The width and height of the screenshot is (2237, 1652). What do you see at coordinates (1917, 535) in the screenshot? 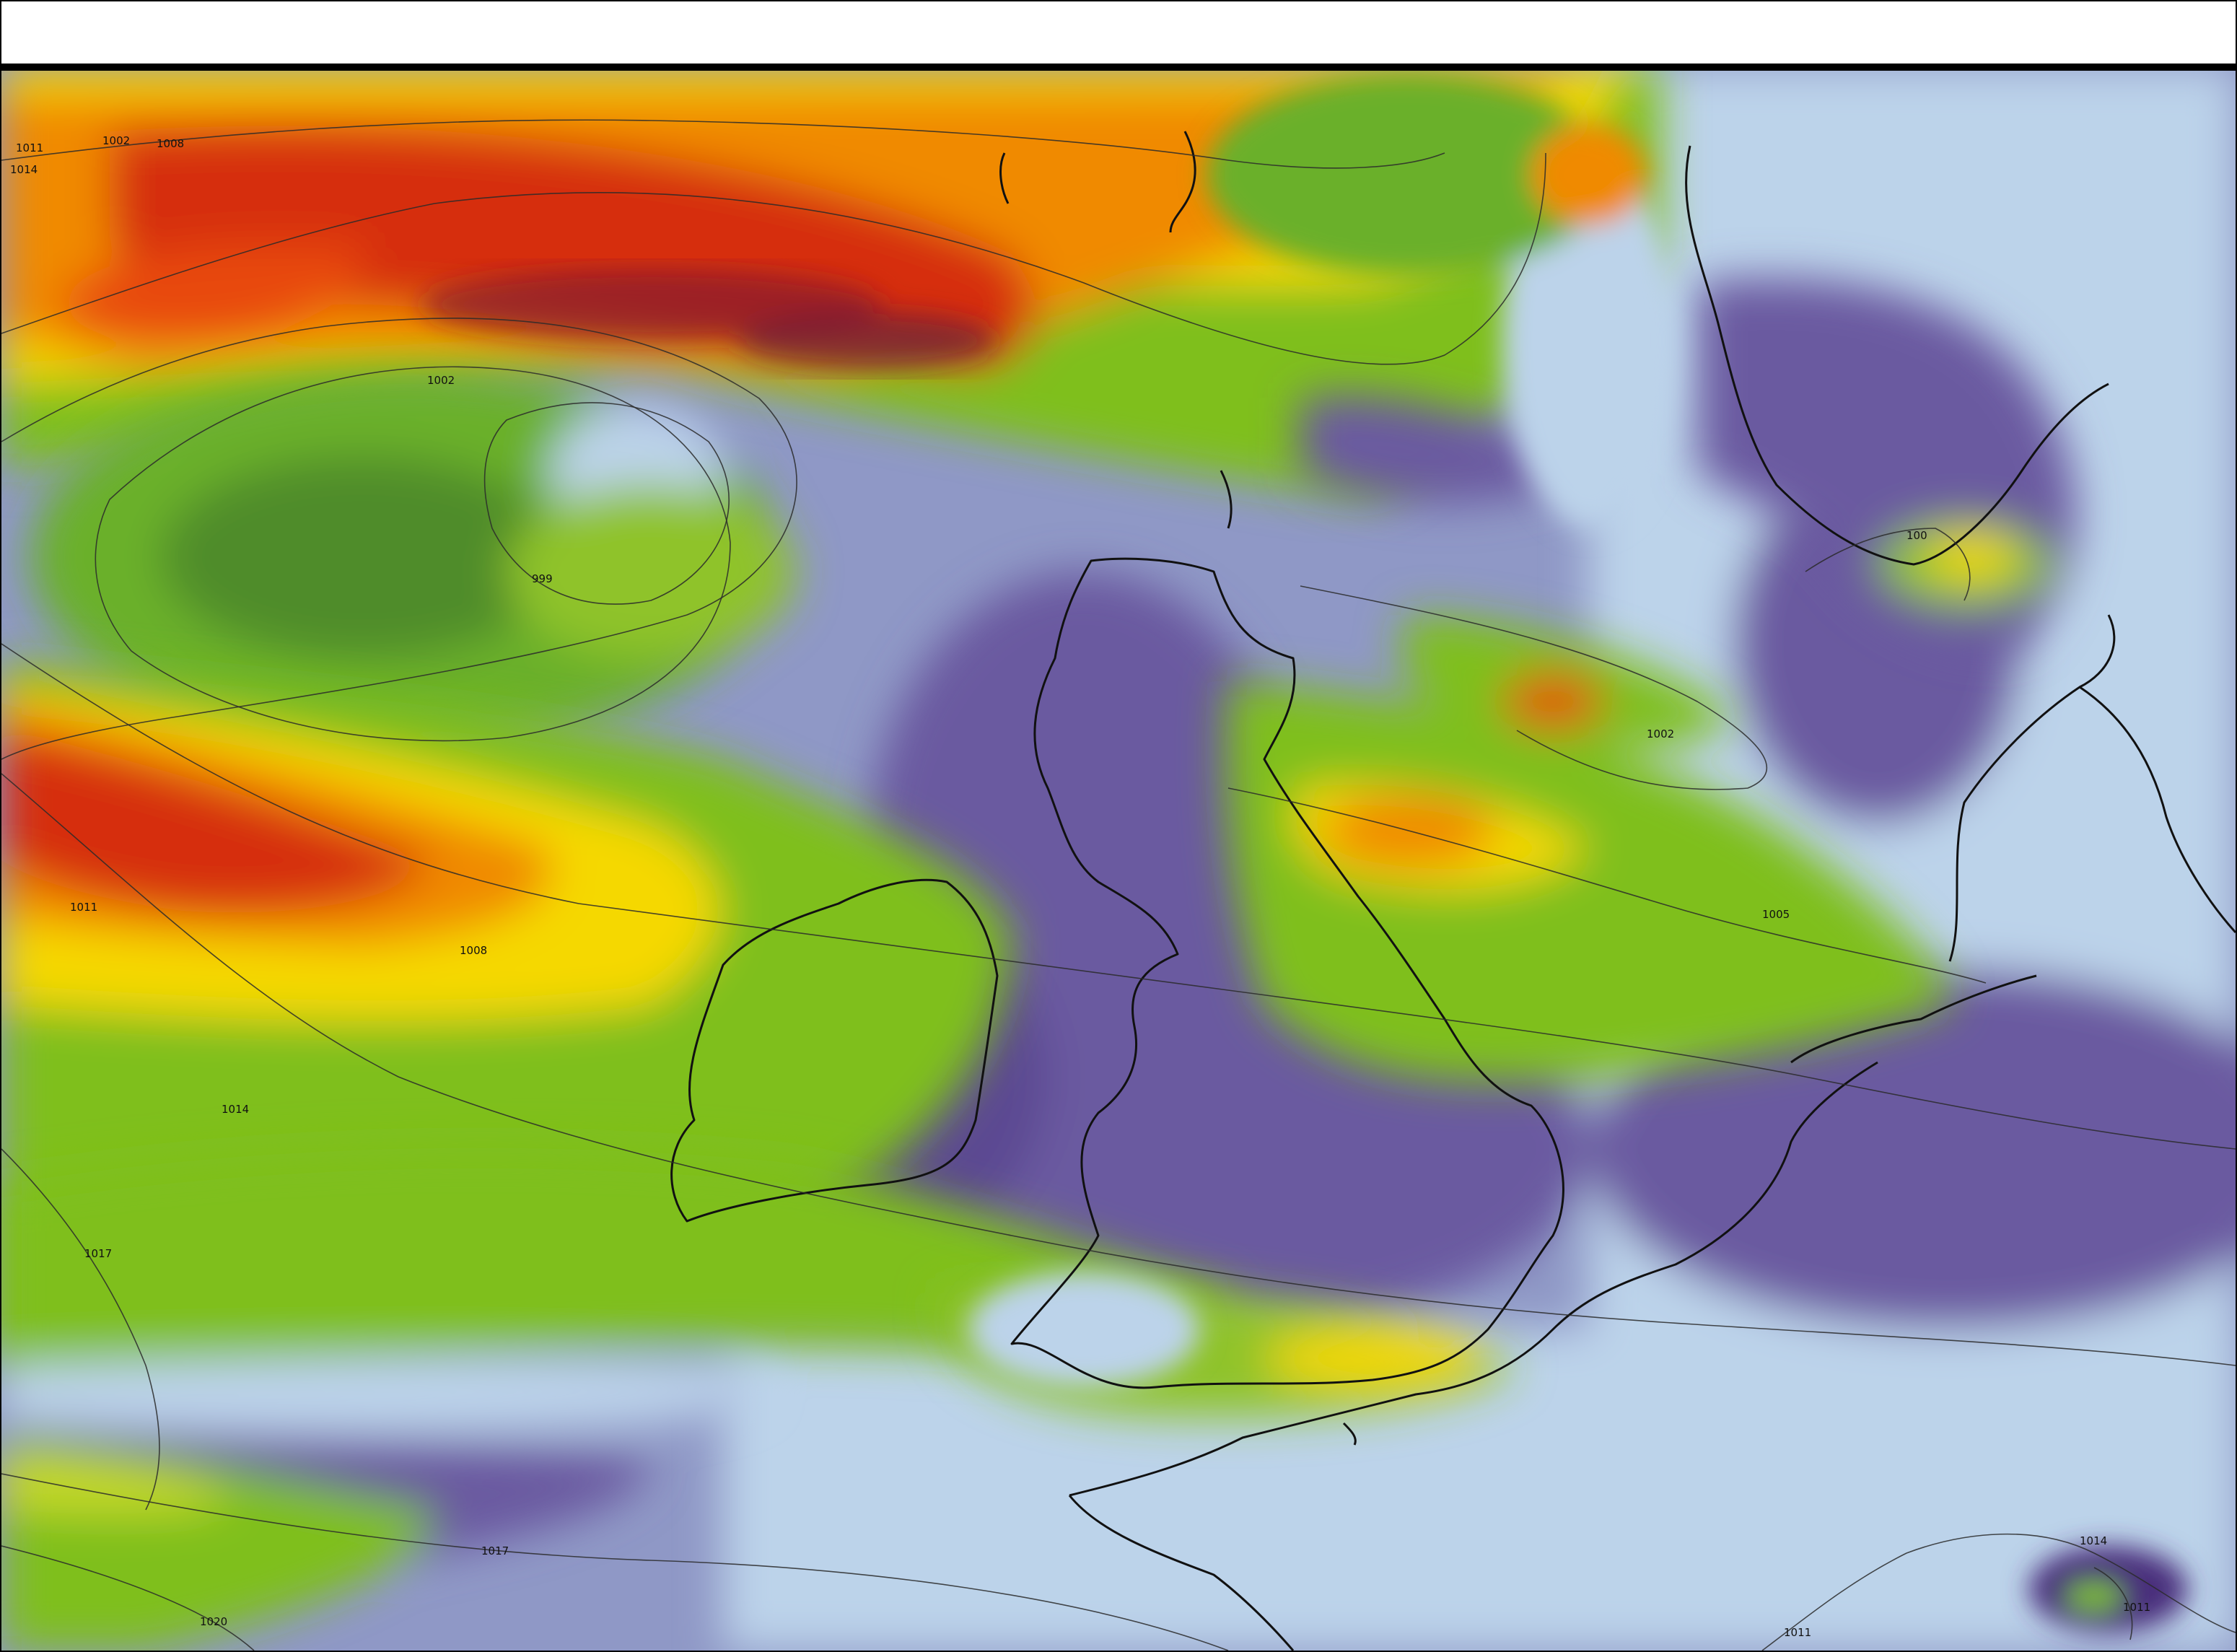
I see `isobar-label: 100` at bounding box center [1917, 535].